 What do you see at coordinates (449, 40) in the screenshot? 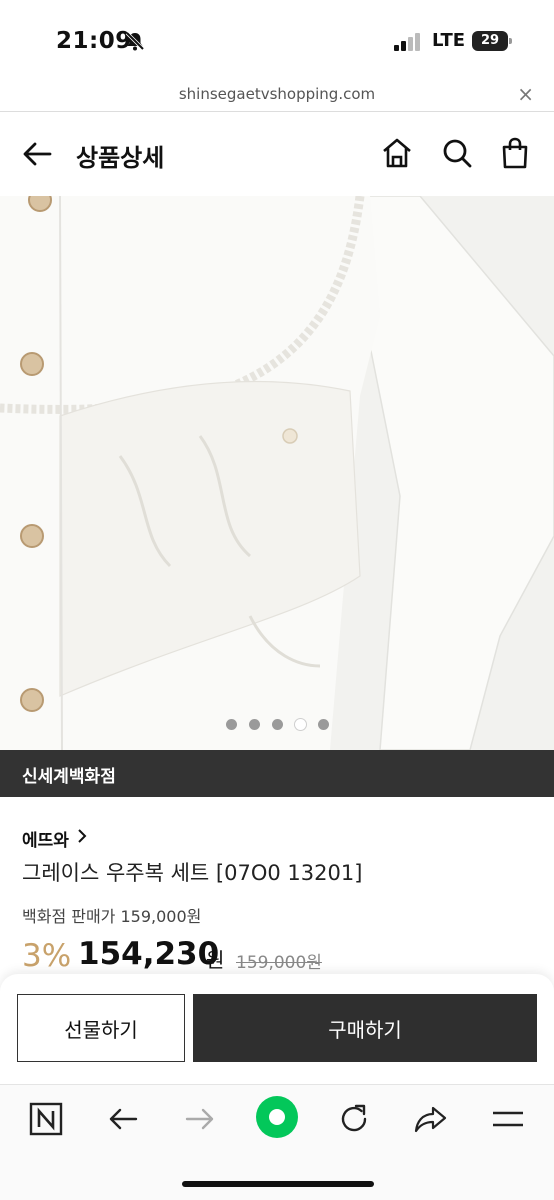
I see `network-type: LTE` at bounding box center [449, 40].